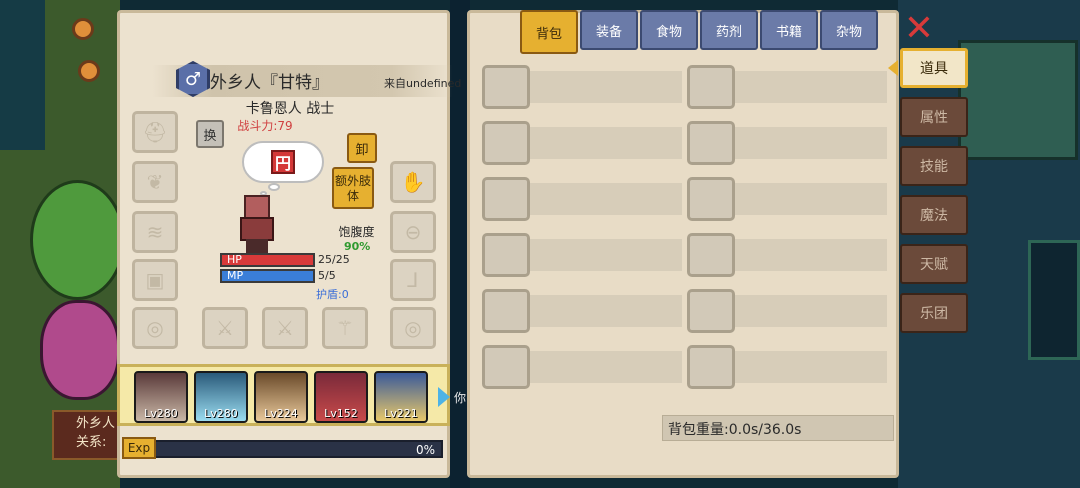 Image resolution: width=1080 pixels, height=488 pixels. Describe the element at coordinates (934, 68) in the screenshot. I see `side-tab-0: 道具` at that location.